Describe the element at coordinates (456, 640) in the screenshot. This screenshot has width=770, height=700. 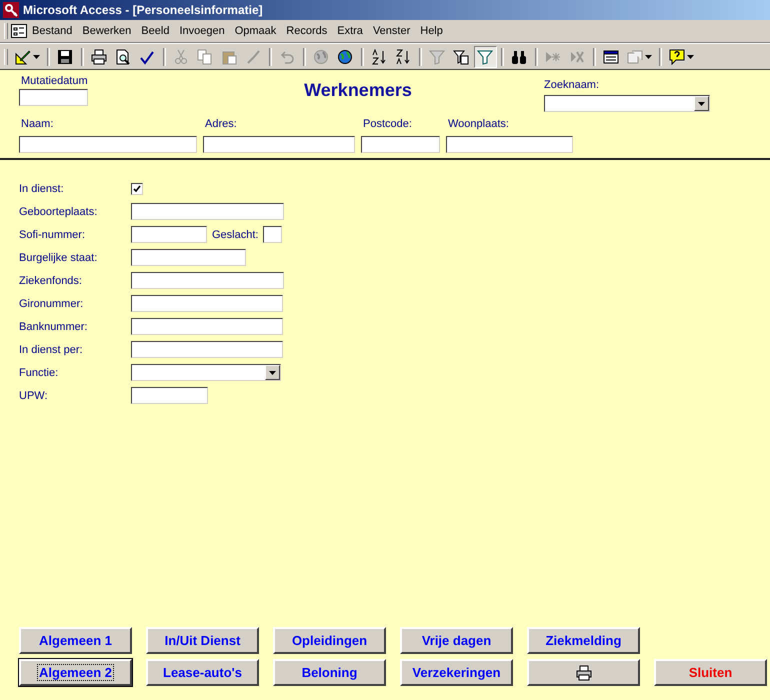
I see `form-button: Vrije dagen` at that location.